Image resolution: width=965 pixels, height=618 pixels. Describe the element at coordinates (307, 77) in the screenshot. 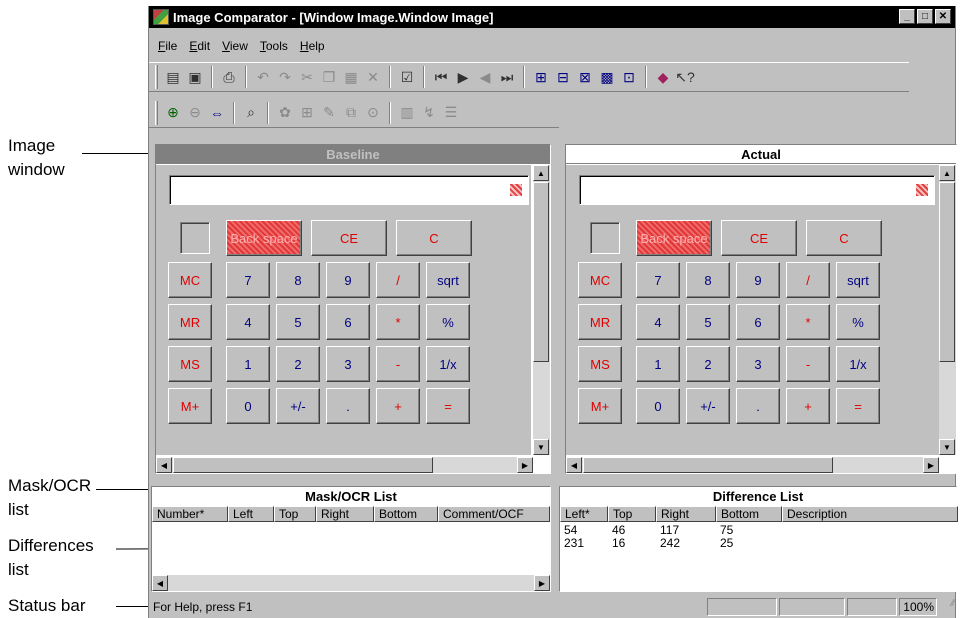

I see `cut-icon: ✂` at that location.